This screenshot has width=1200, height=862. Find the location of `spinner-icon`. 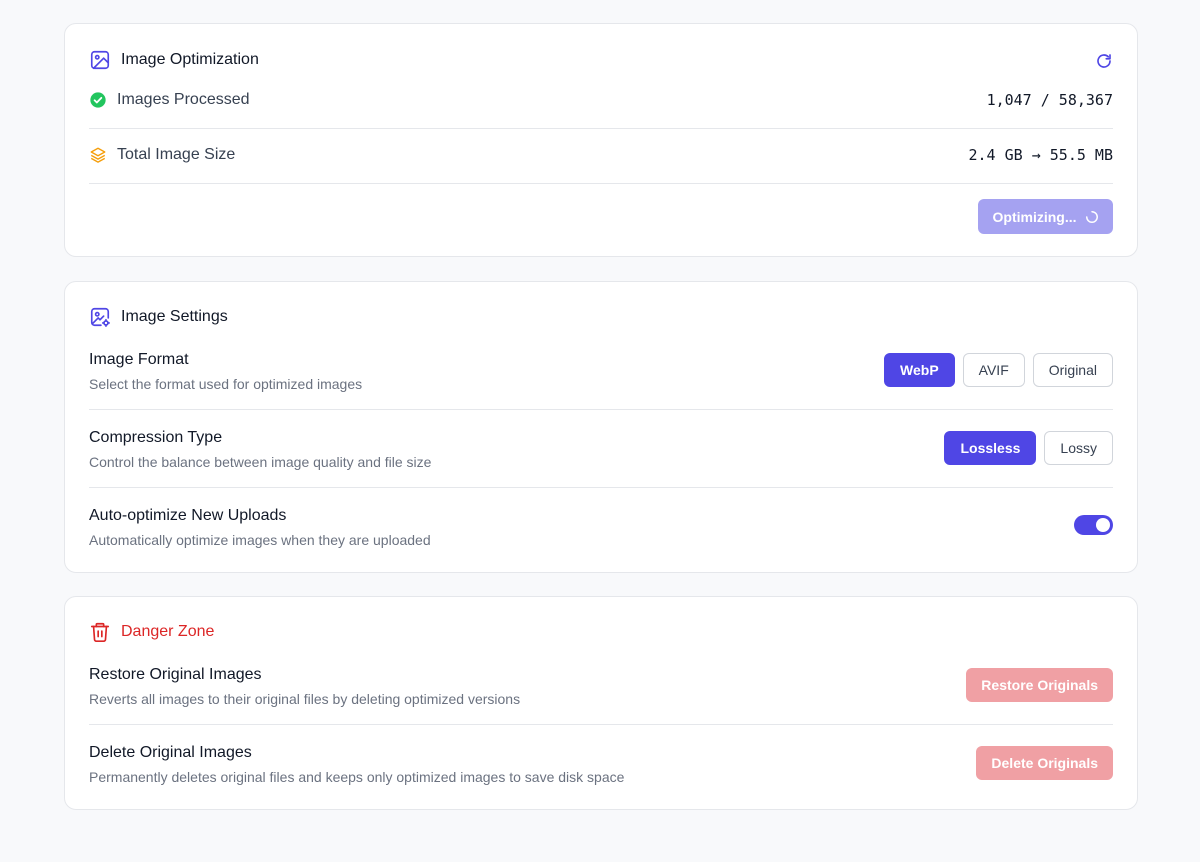

spinner-icon is located at coordinates (1092, 217).